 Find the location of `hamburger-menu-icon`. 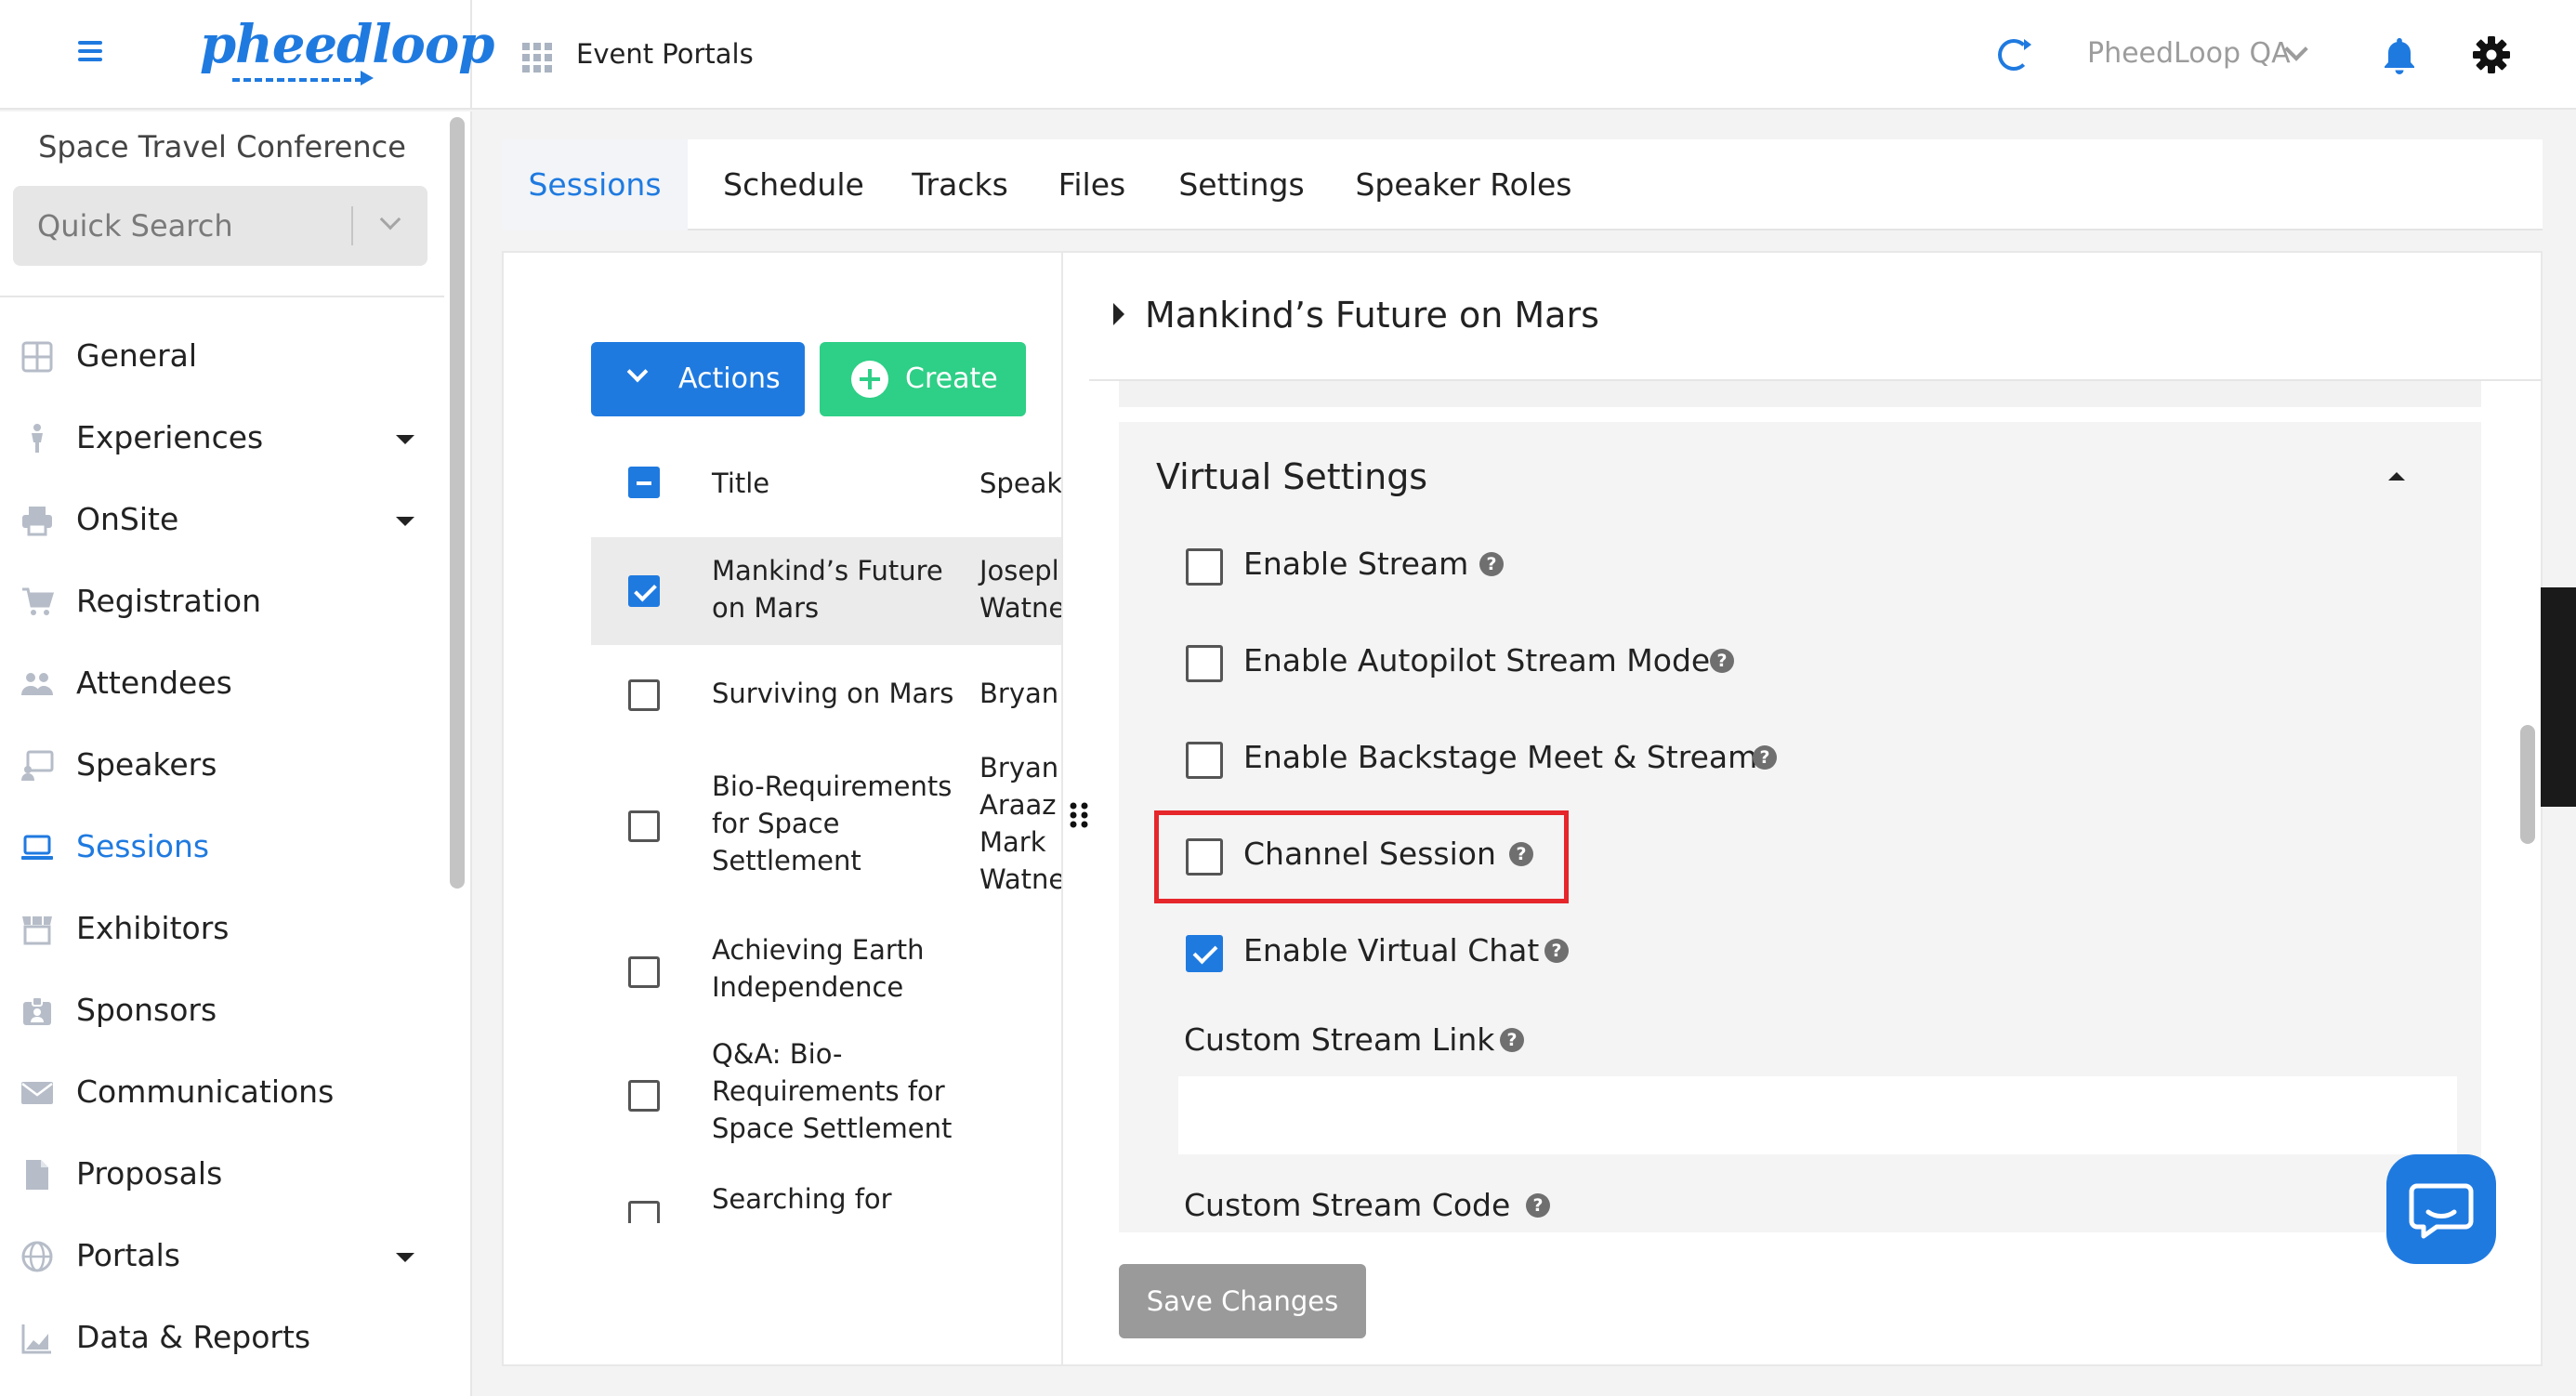

hamburger-menu-icon is located at coordinates (90, 51).